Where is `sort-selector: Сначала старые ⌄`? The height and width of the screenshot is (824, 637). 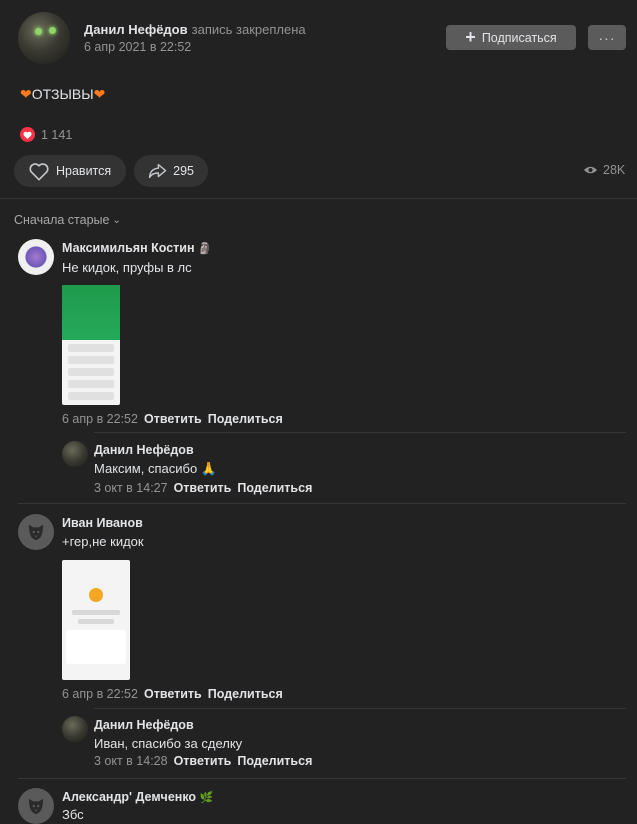 sort-selector: Сначала старые ⌄ is located at coordinates (67, 220).